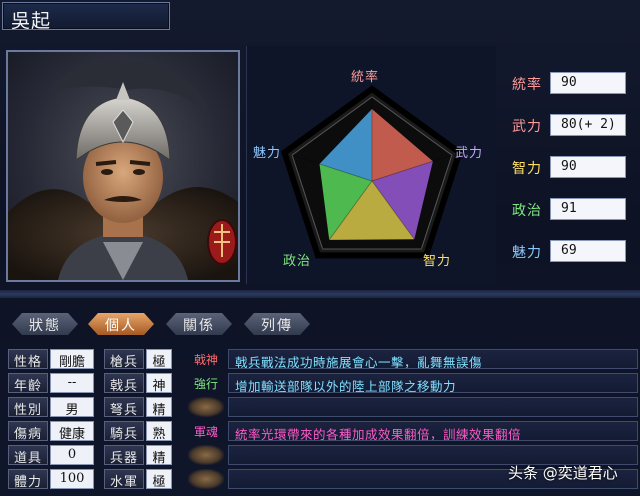 This screenshot has height=496, width=640. I want to click on tab-relations: 關係, so click(199, 324).